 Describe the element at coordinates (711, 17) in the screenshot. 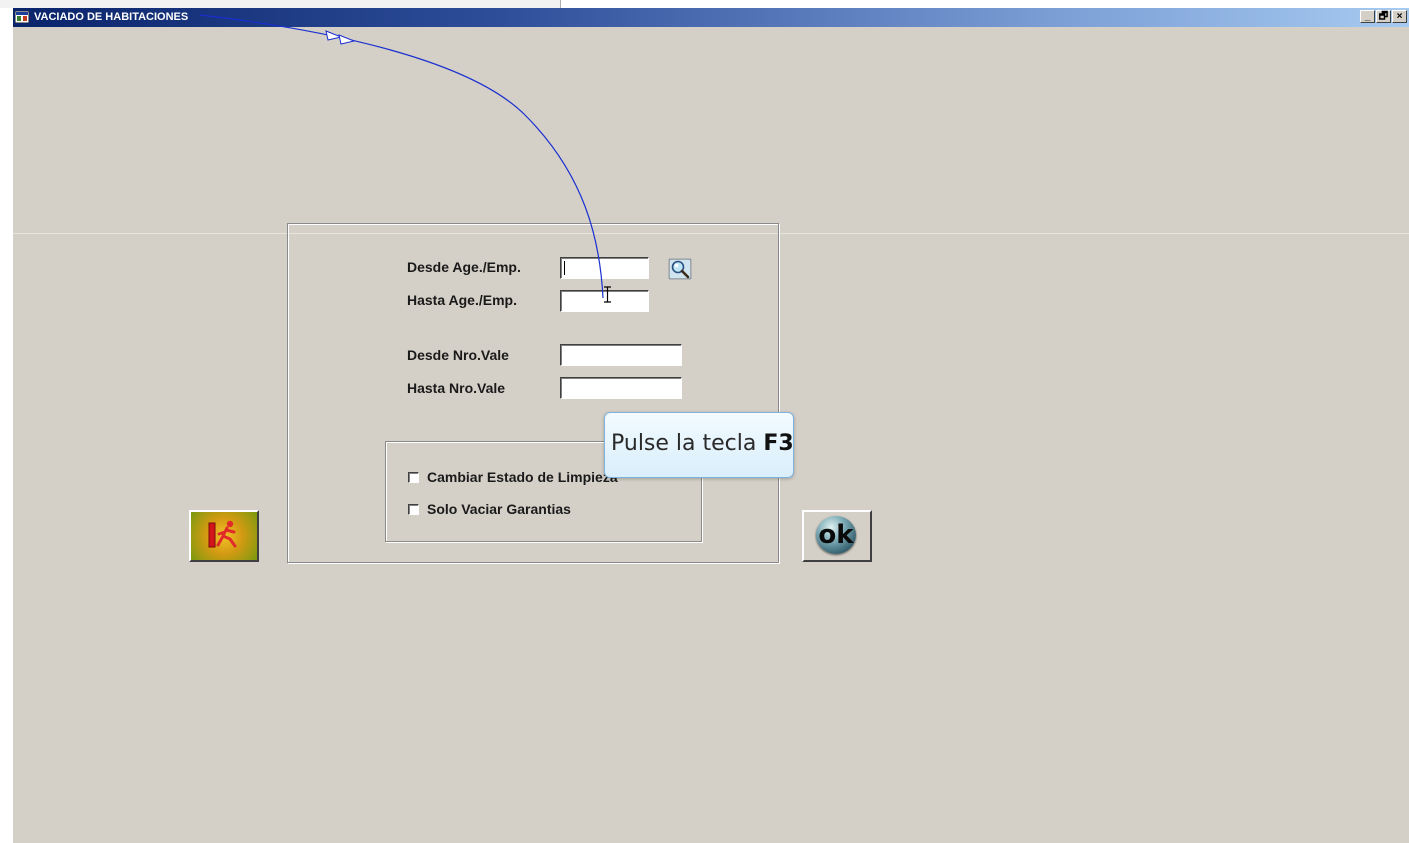

I see `title-bar: VACIADO DE HABITACIONES _ 🗗 ×` at that location.